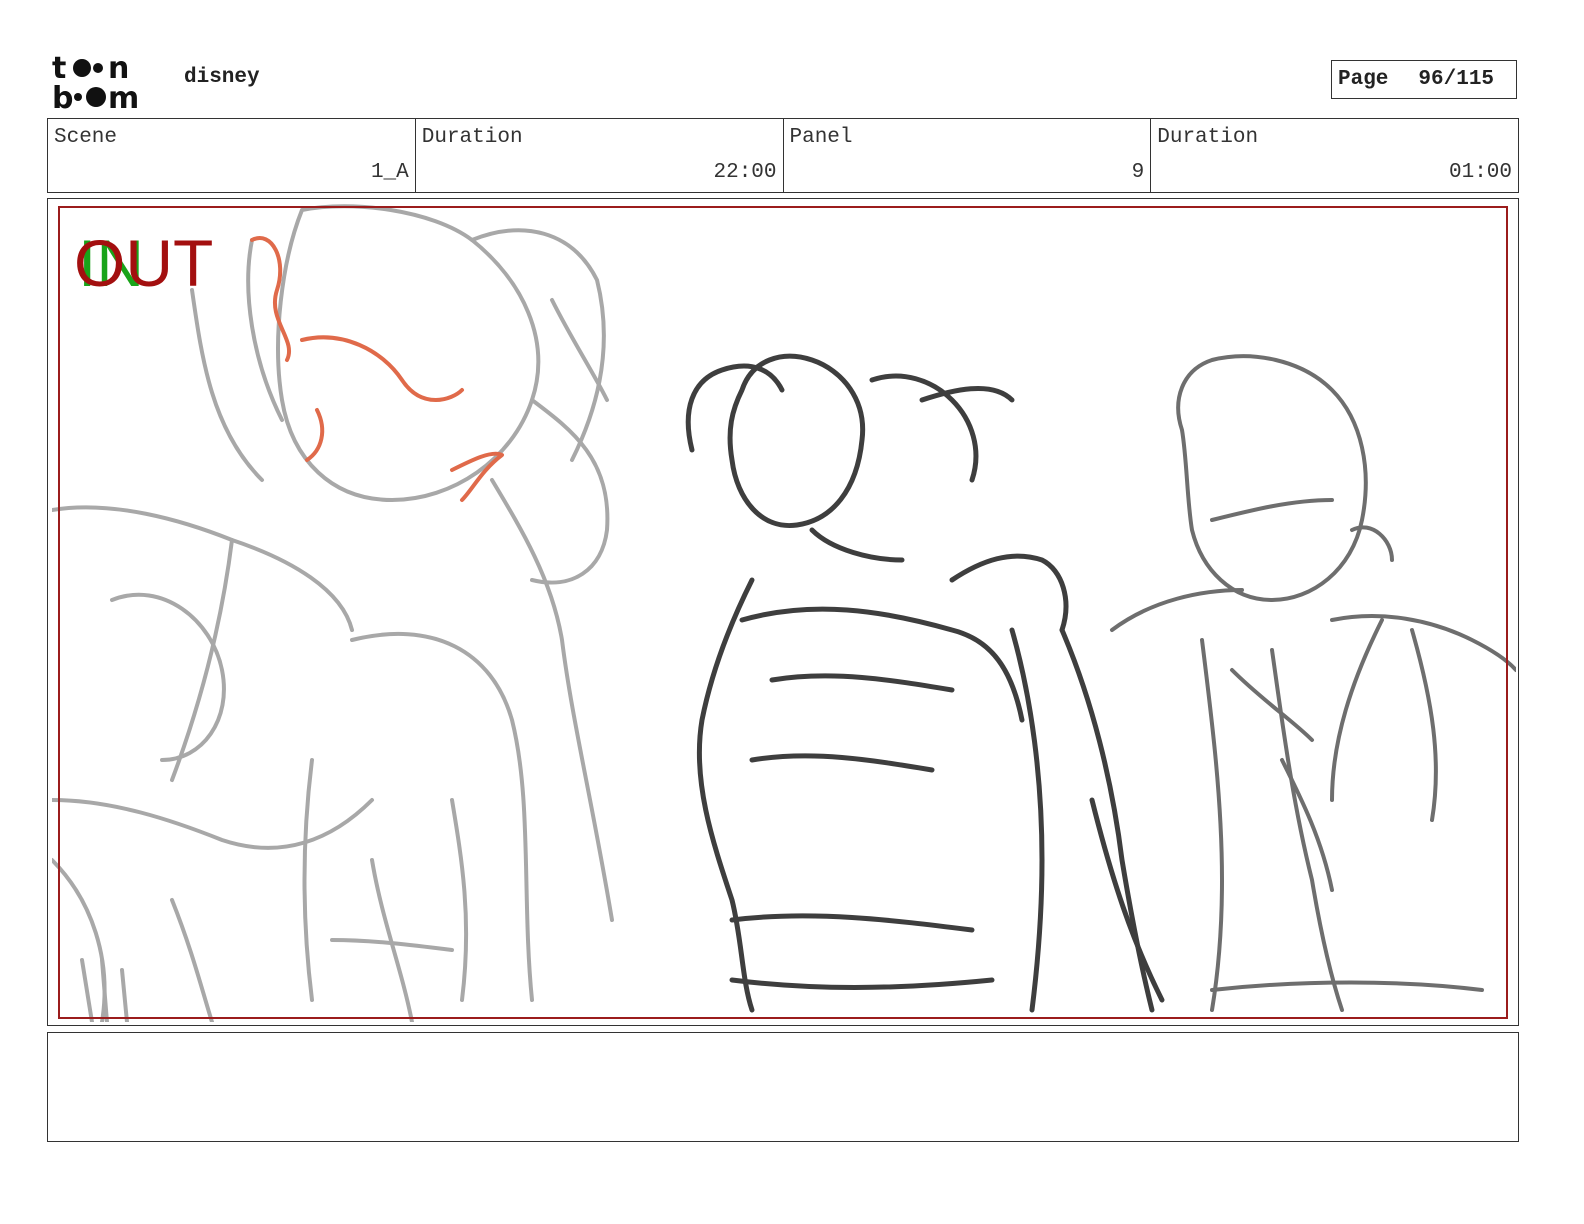 Image resolution: width=1584 pixels, height=1224 pixels. What do you see at coordinates (86, 137) in the screenshot?
I see `scene-label: Scene` at bounding box center [86, 137].